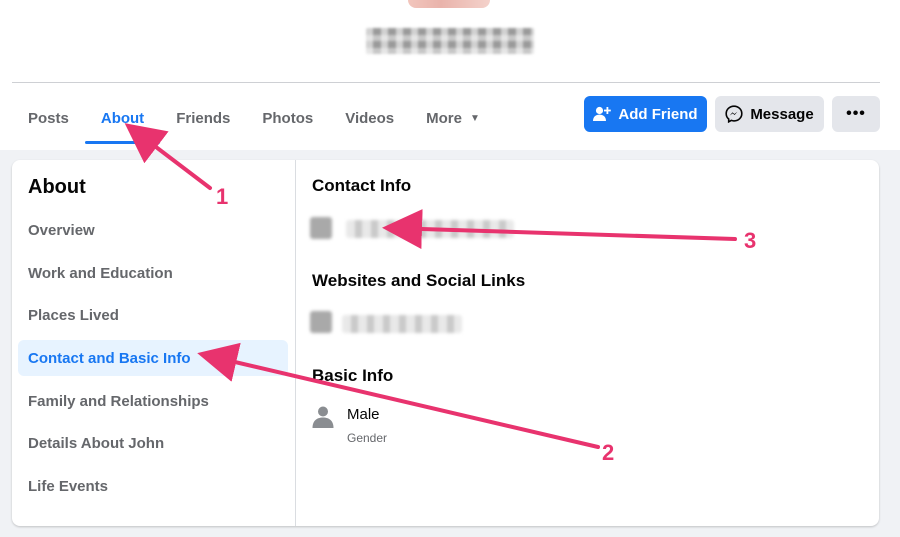 The width and height of the screenshot is (900, 537). What do you see at coordinates (153, 230) in the screenshot?
I see `sidebar-item-overview: Overview` at bounding box center [153, 230].